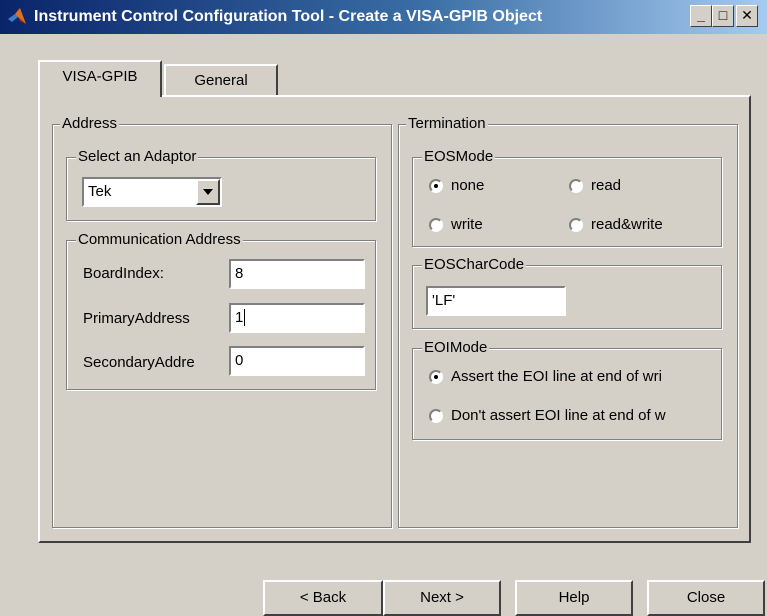  Describe the element at coordinates (496, 301) in the screenshot. I see `eoscharcode-field: 'LF'` at that location.